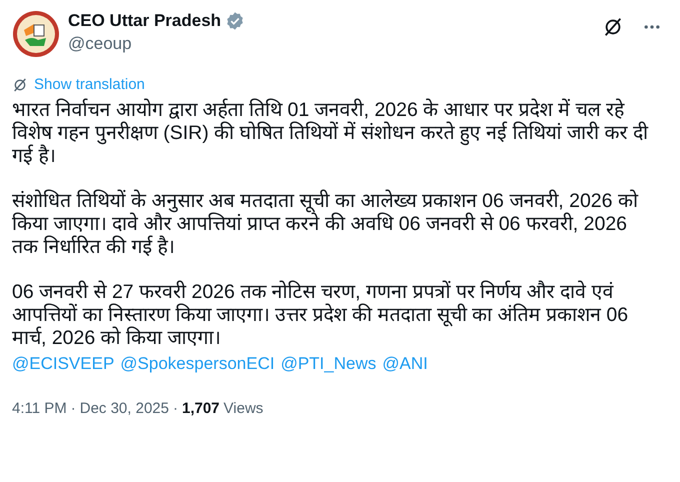 The image size is (680, 482). What do you see at coordinates (328, 364) in the screenshot?
I see `mention-link: @PTI_News` at bounding box center [328, 364].